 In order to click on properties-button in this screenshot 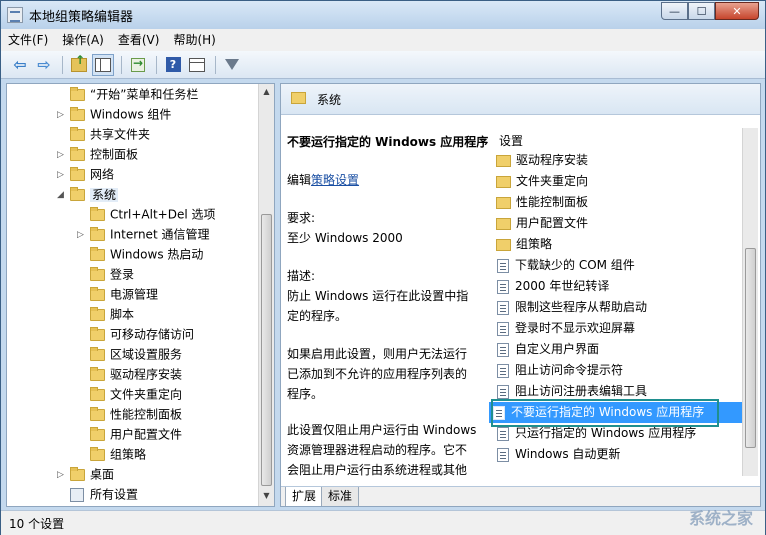, I will do `click(197, 65)`.